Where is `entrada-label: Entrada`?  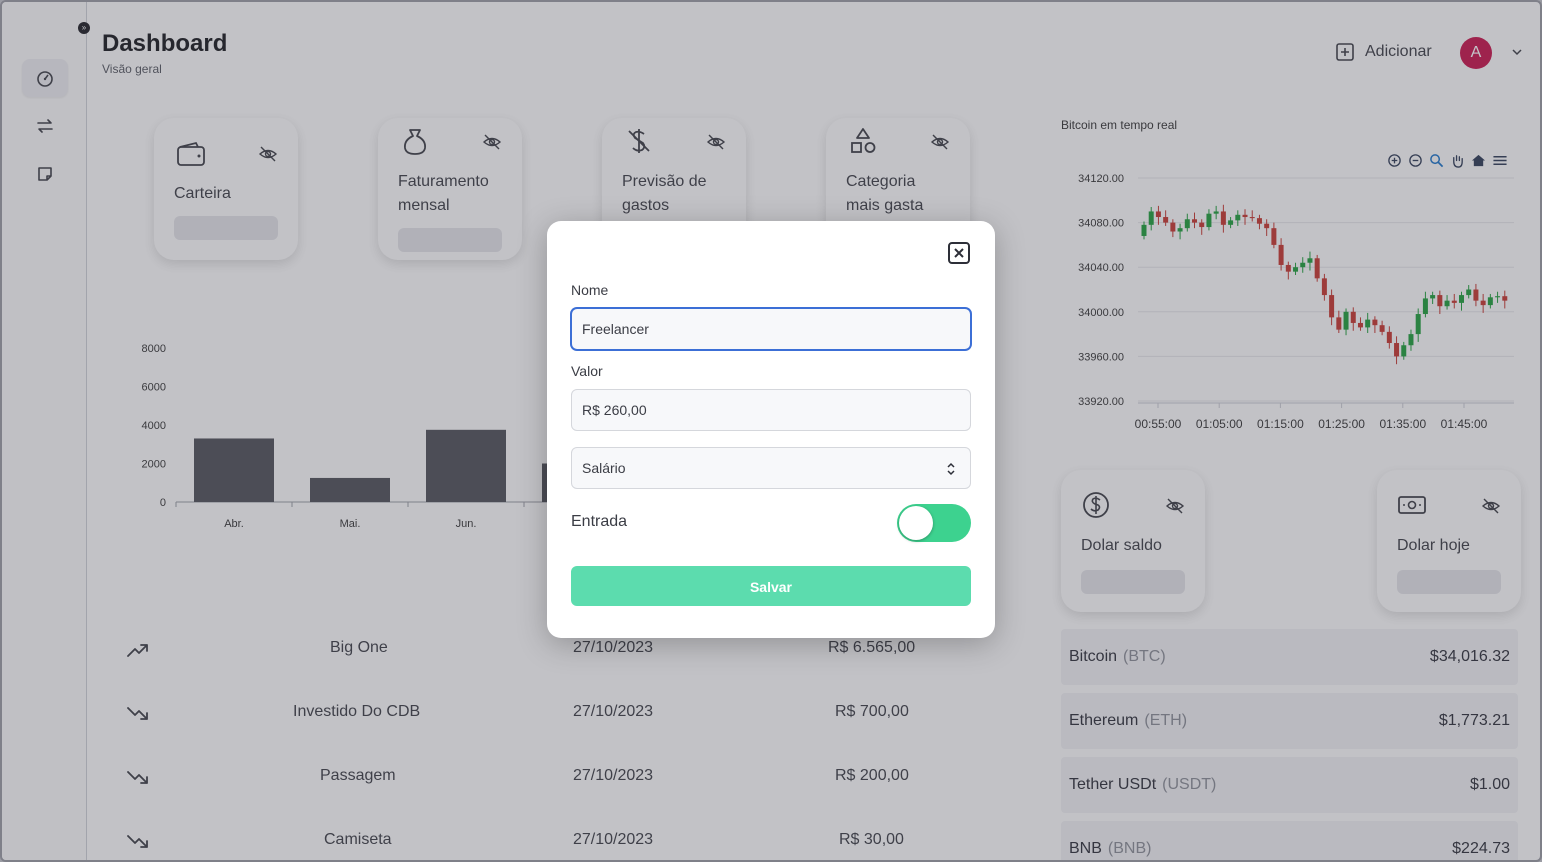
entrada-label: Entrada is located at coordinates (599, 521).